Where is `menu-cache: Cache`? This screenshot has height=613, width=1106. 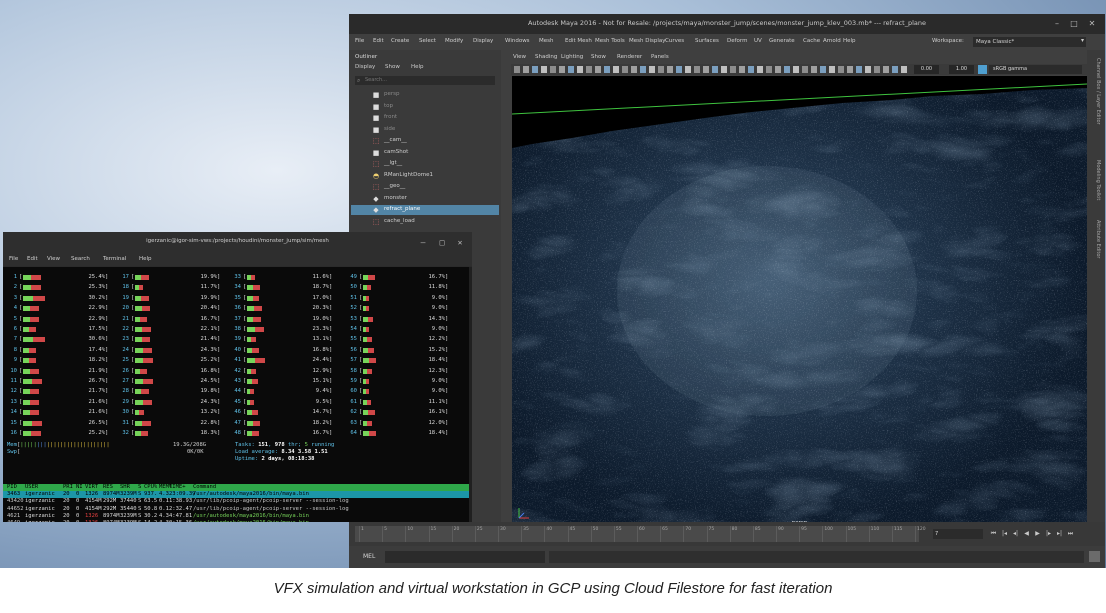 menu-cache: Cache is located at coordinates (811, 41).